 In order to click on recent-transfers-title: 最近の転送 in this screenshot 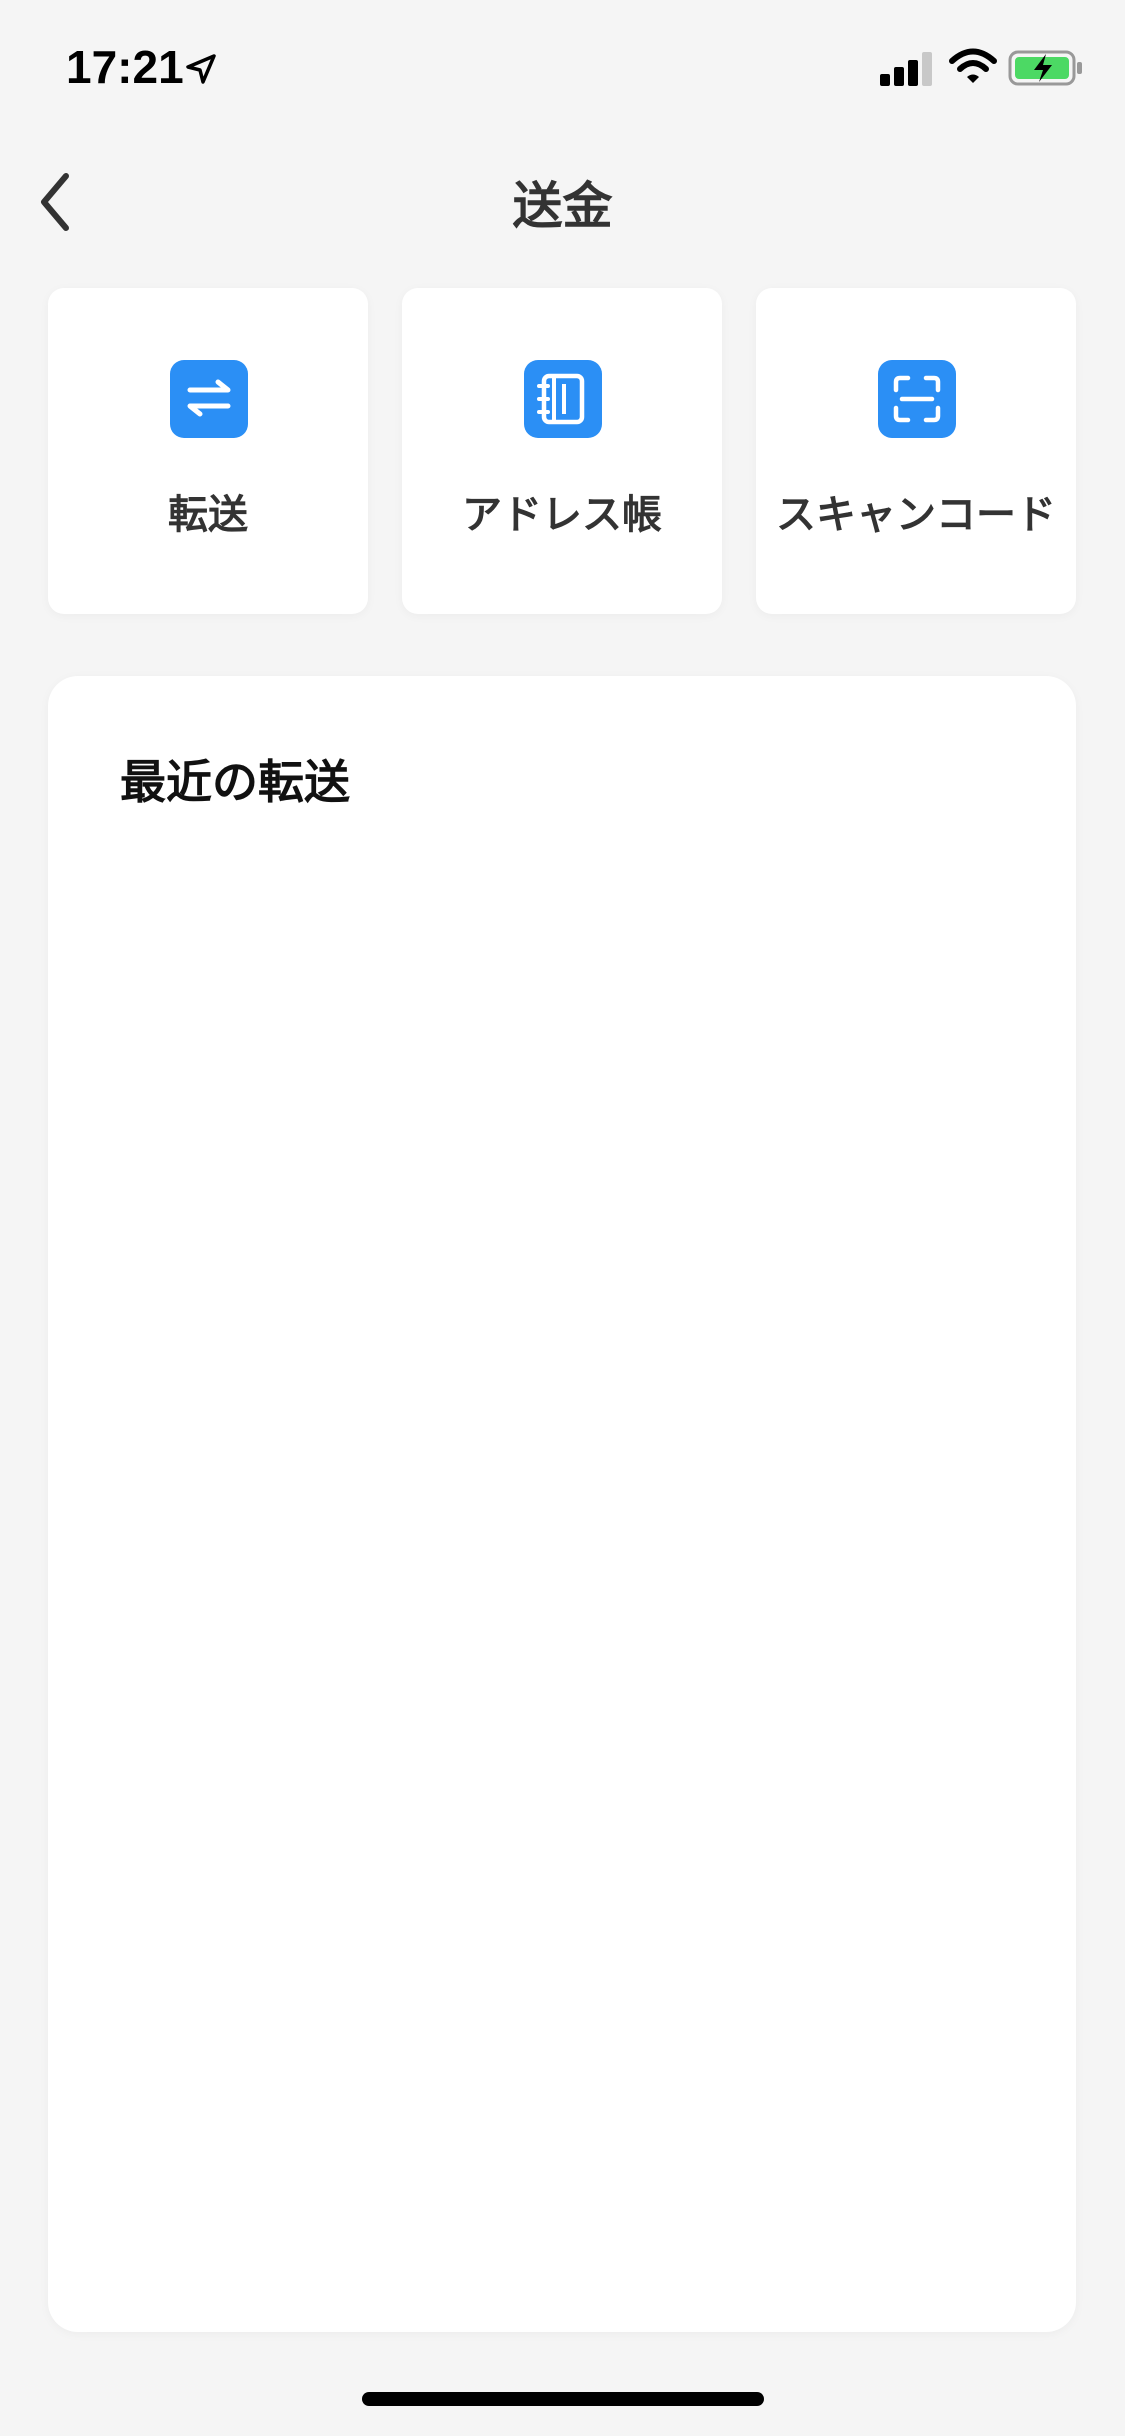, I will do `click(235, 782)`.